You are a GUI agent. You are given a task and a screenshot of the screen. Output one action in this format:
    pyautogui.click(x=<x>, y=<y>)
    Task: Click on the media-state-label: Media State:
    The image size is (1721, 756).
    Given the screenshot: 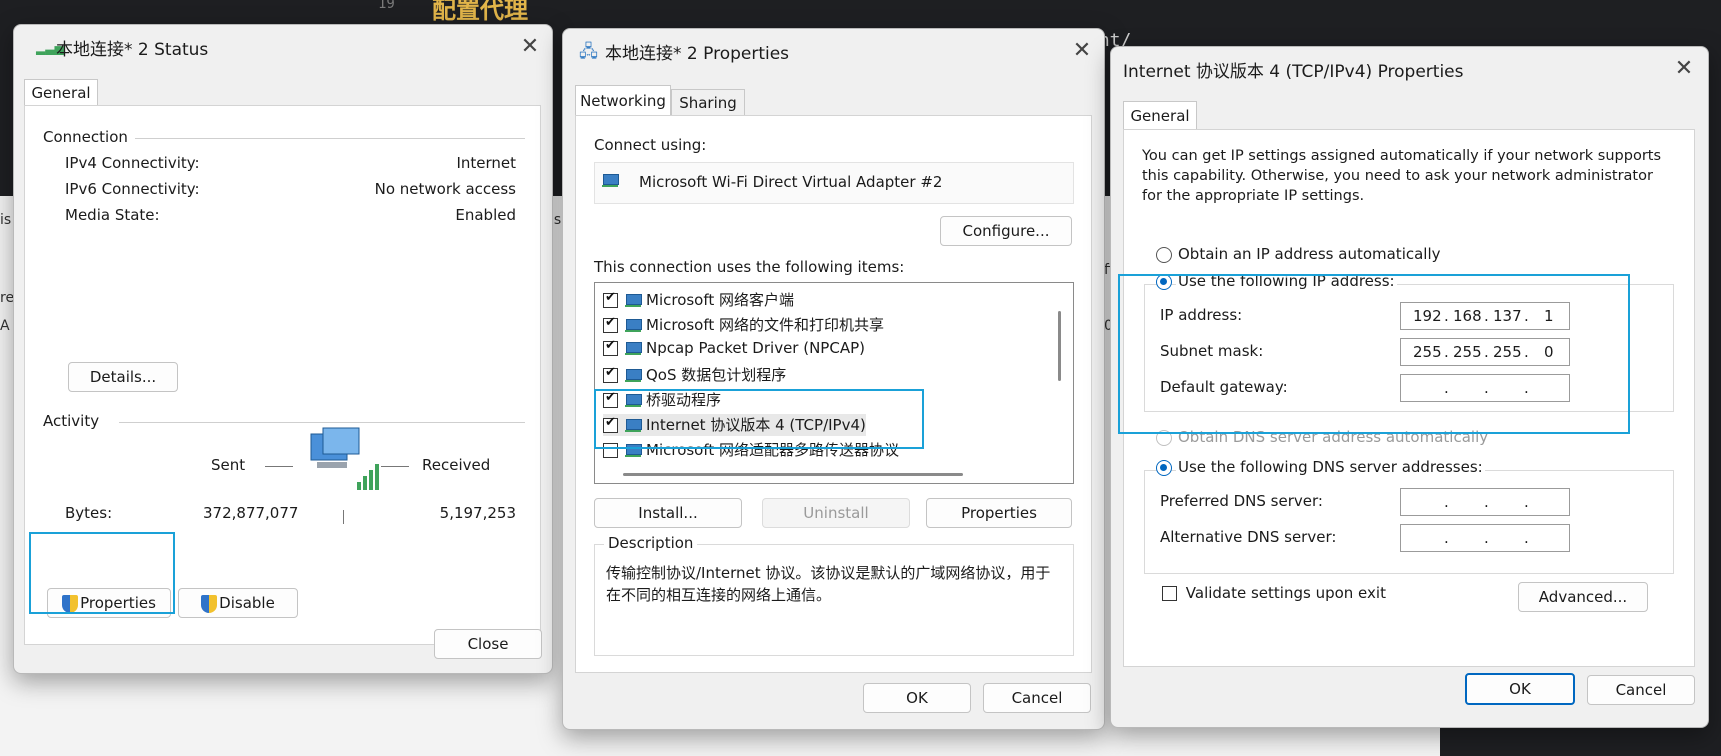 What is the action you would take?
    pyautogui.click(x=112, y=215)
    